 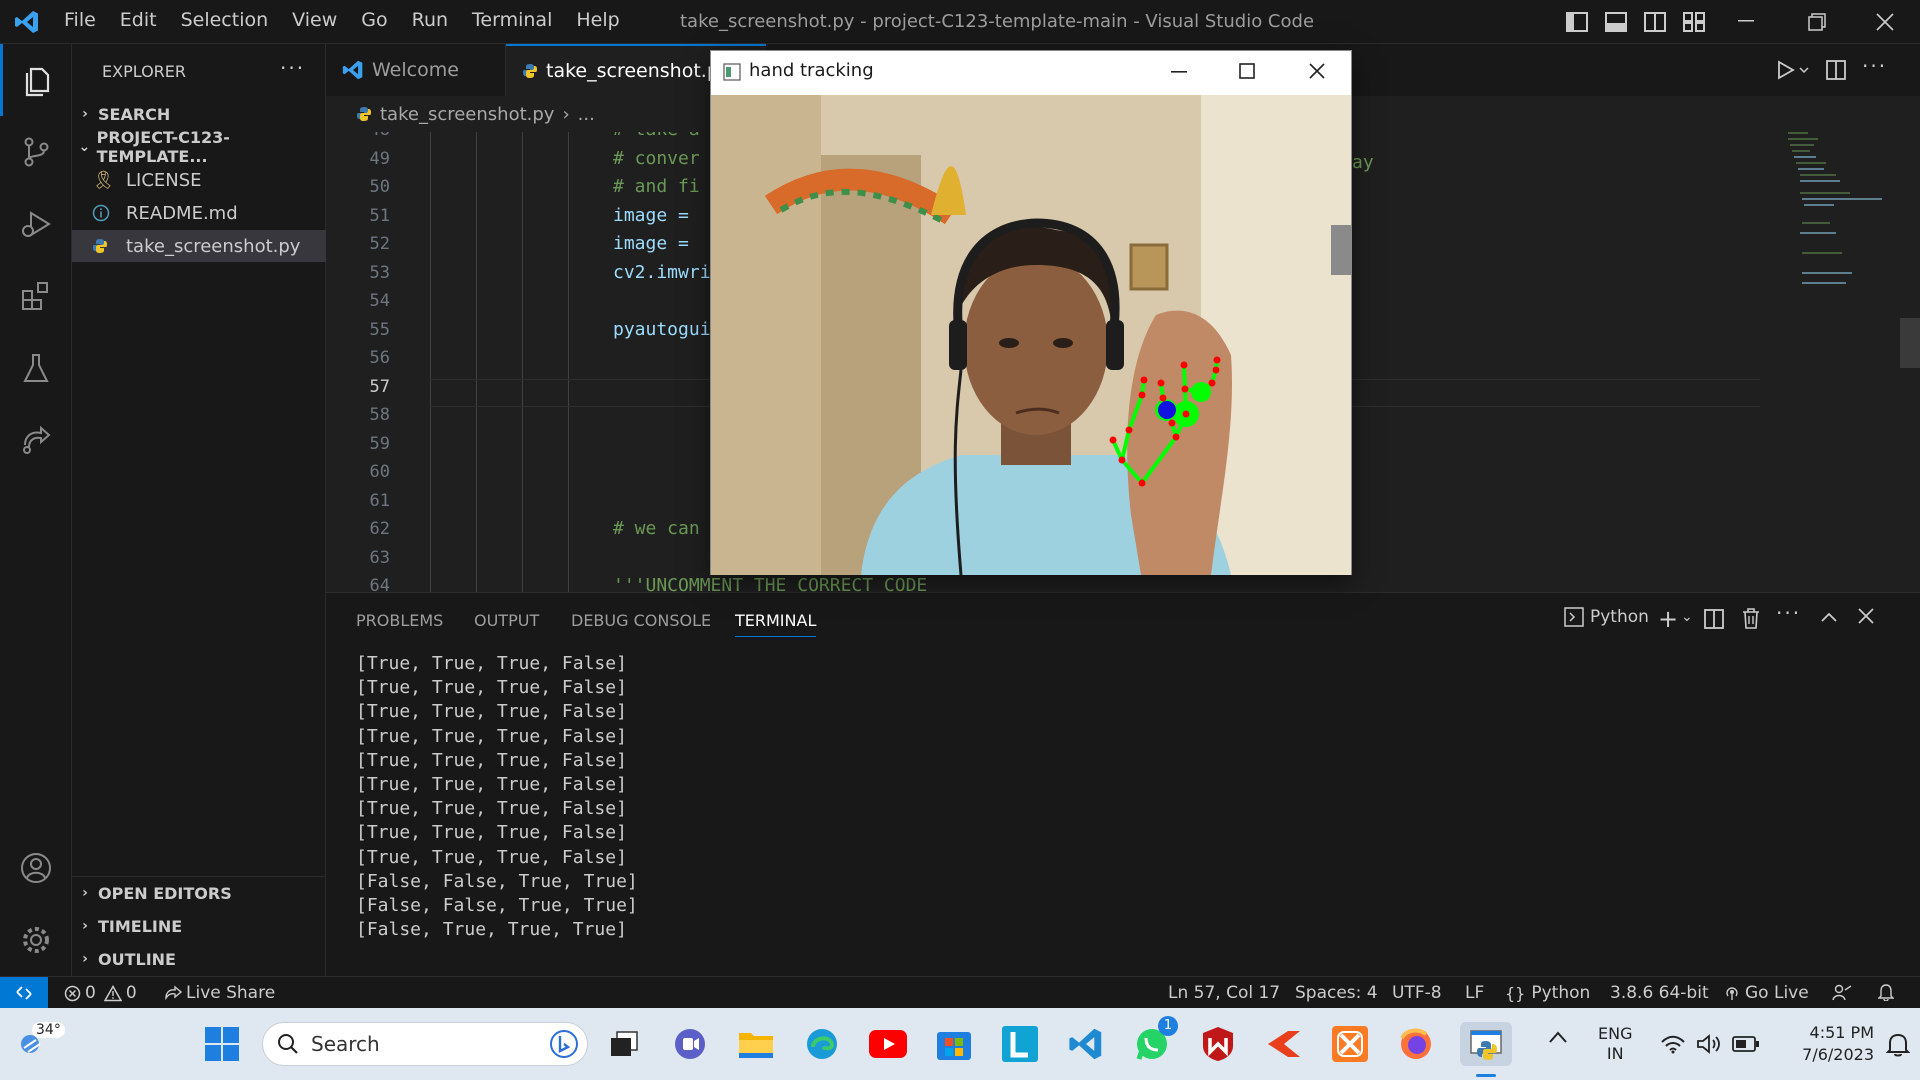 I want to click on window-maximize-icon, so click(x=1247, y=71).